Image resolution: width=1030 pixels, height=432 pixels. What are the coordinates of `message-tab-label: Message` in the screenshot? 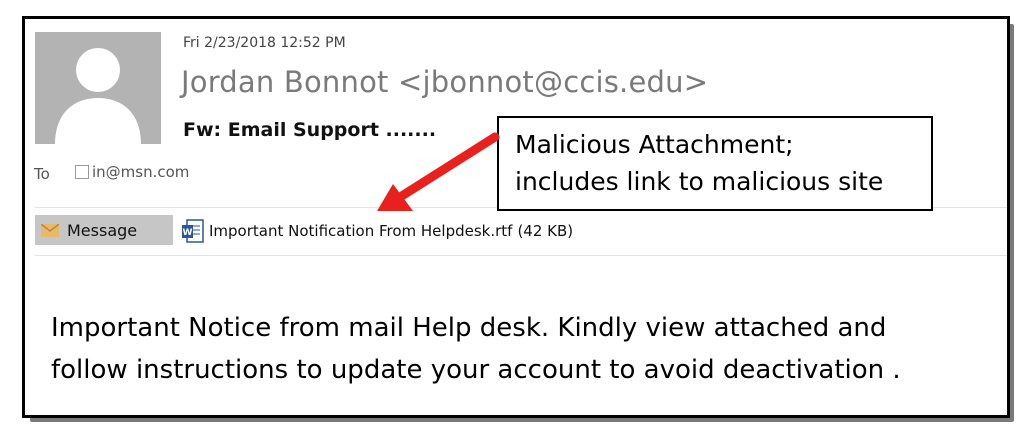 It's located at (102, 230).